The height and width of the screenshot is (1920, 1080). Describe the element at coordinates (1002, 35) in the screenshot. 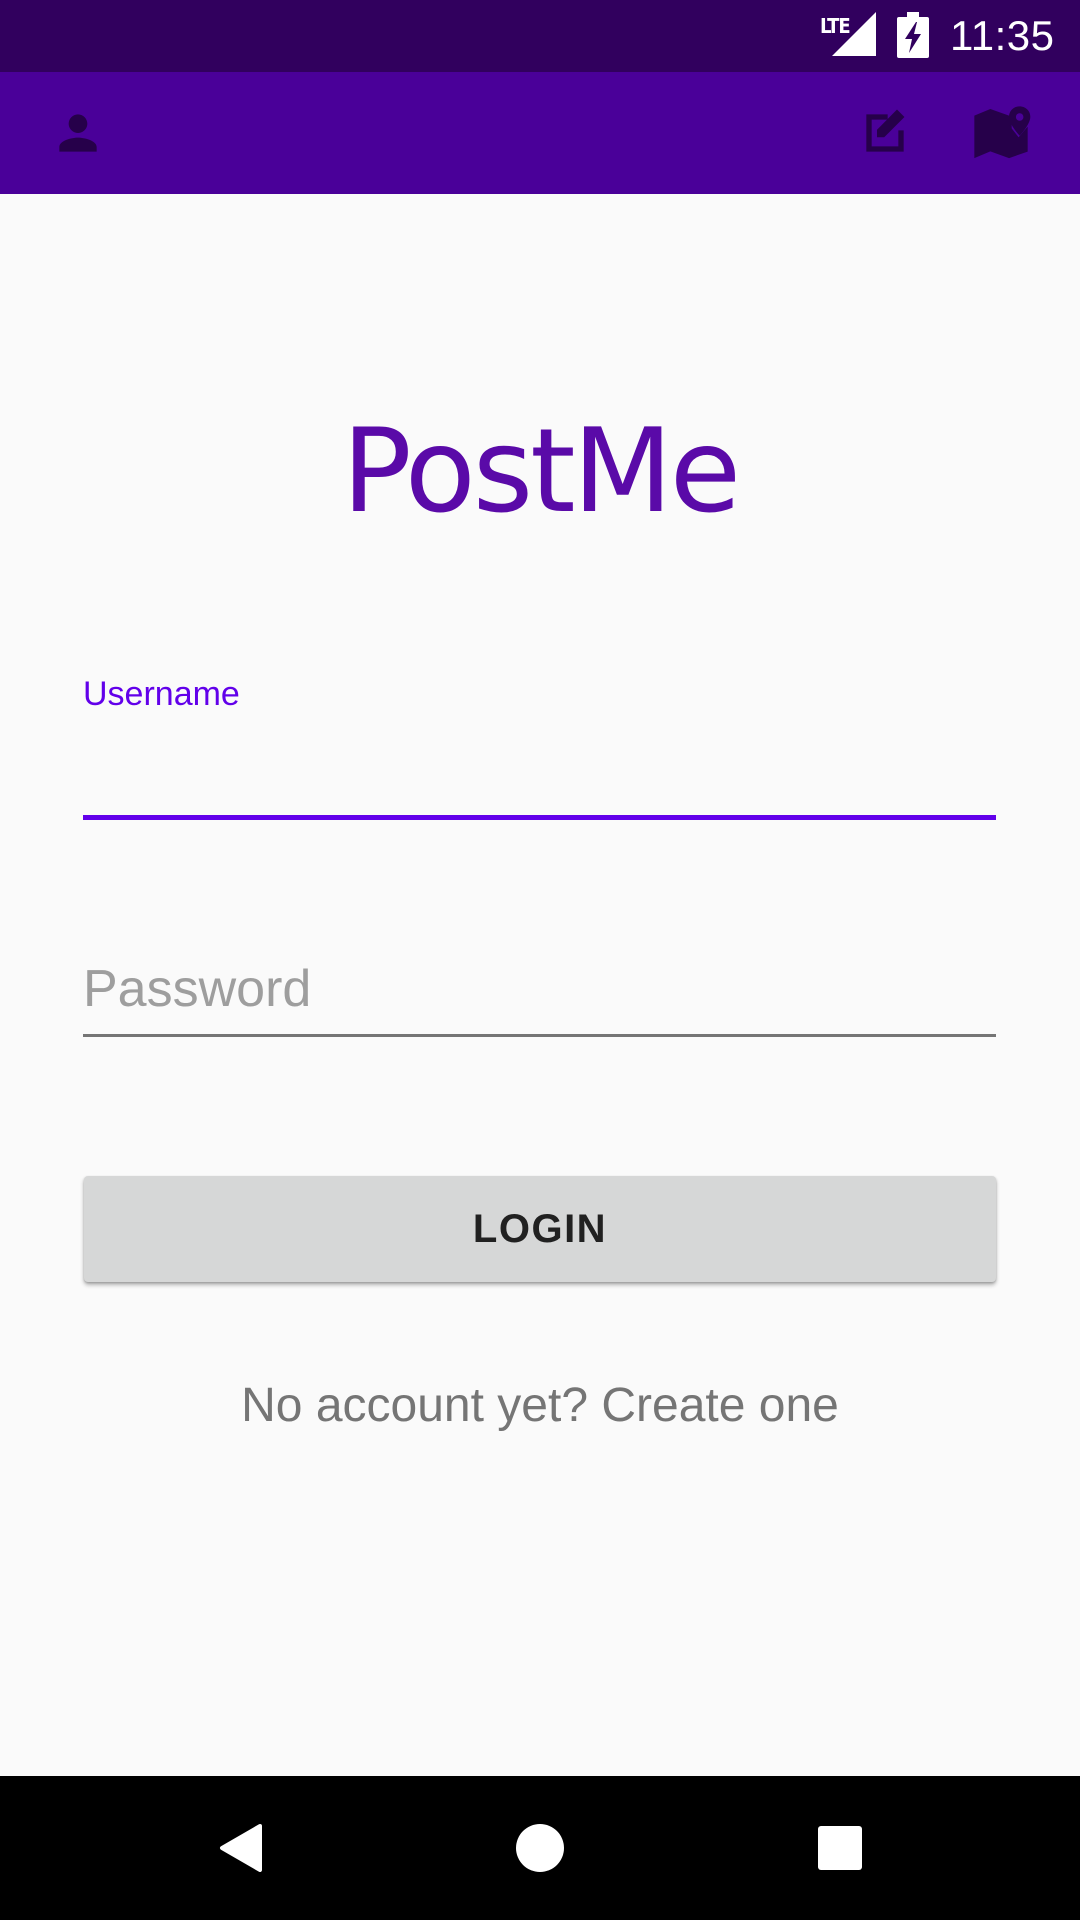

I see `clock: 11:35` at that location.